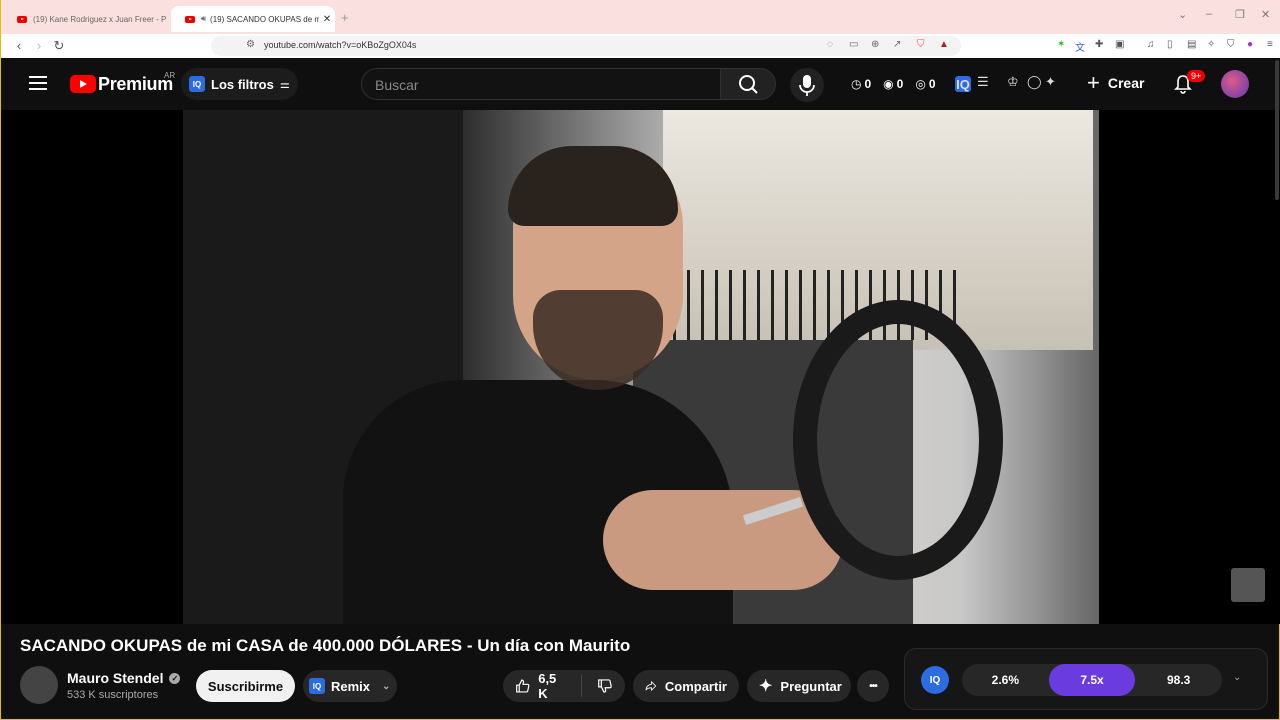  Describe the element at coordinates (250, 44) in the screenshot. I see `site-info-icon: ⚙` at that location.